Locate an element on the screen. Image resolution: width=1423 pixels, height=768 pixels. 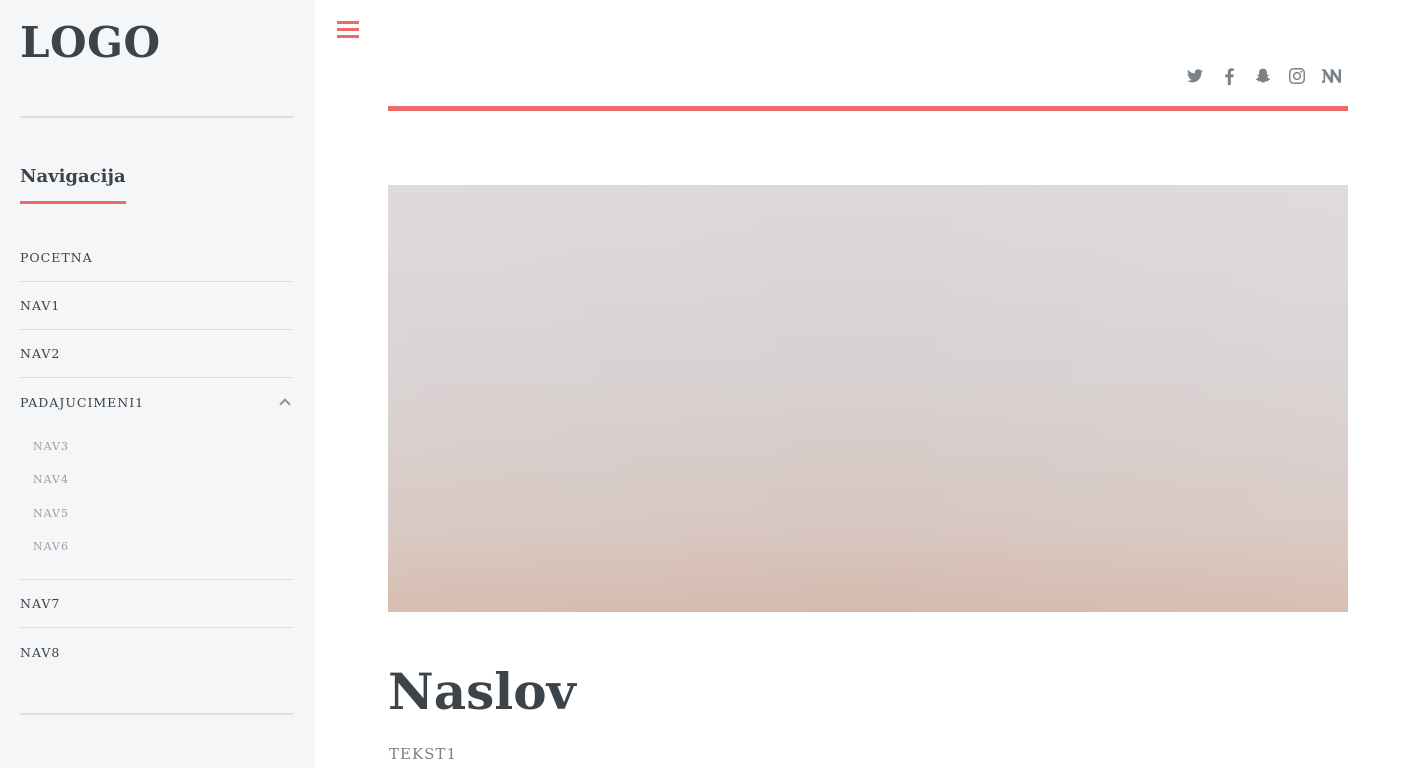
nav-item-nav1: NAV1 is located at coordinates (156, 306).